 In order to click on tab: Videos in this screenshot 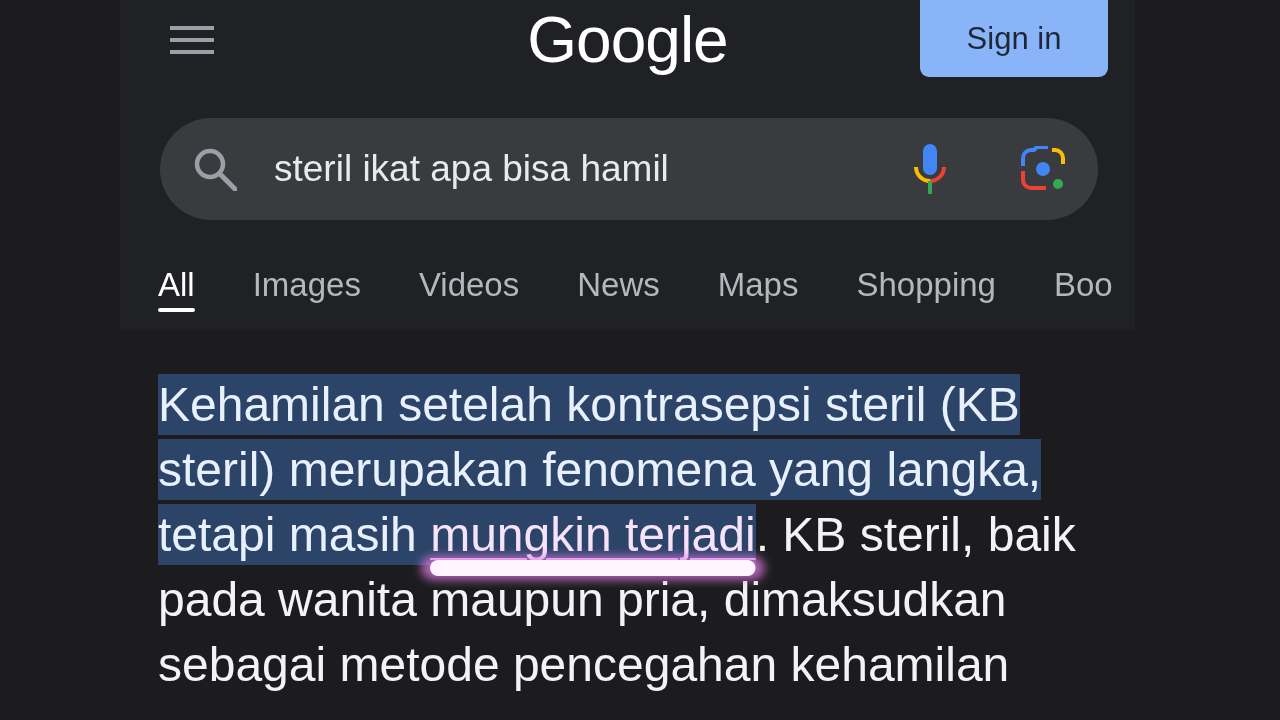, I will do `click(469, 275)`.